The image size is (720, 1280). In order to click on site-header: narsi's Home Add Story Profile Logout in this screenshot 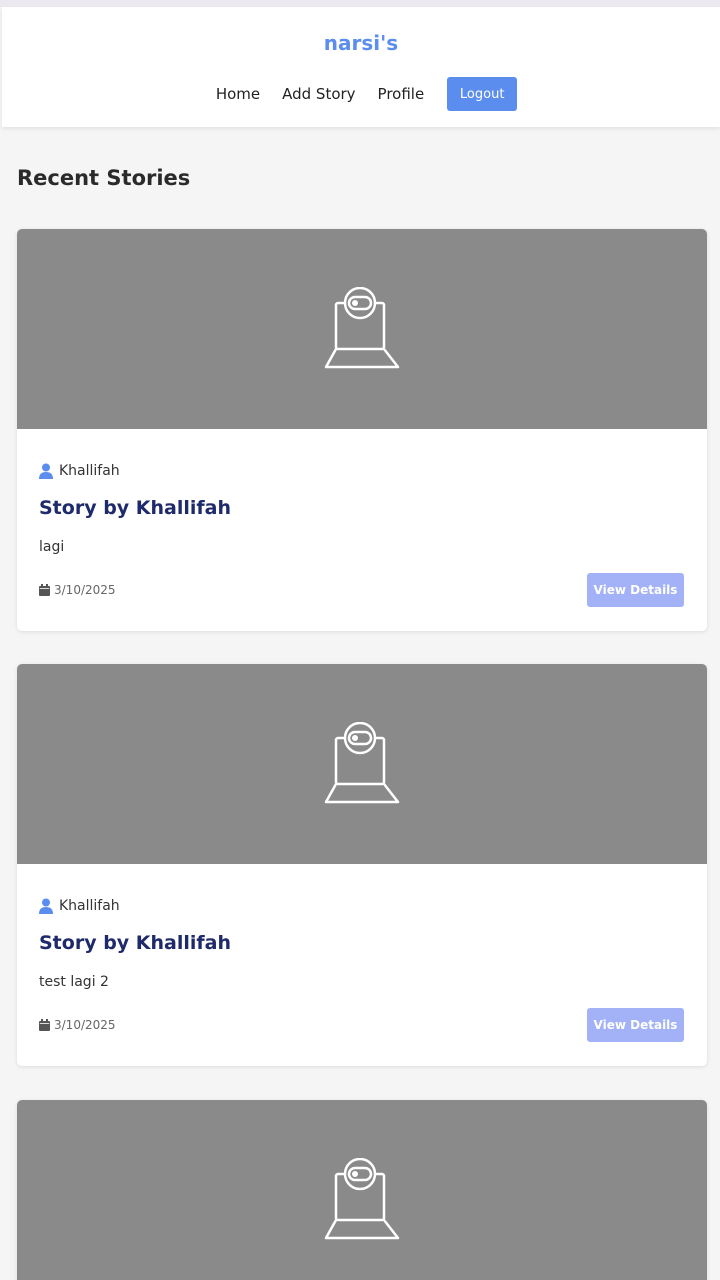, I will do `click(361, 67)`.